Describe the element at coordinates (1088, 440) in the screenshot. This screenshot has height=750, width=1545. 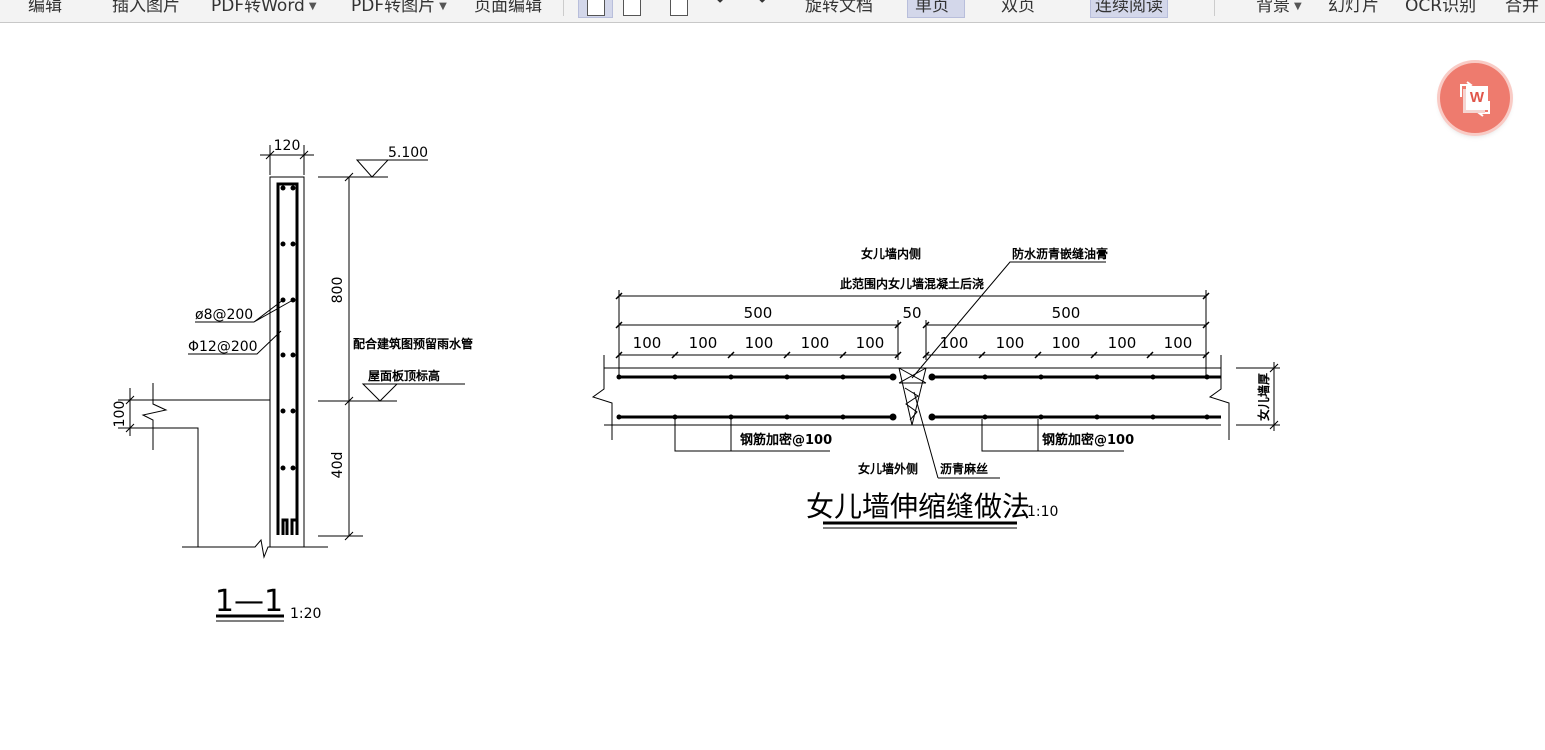
I see `dense-rebar-right: 钢筋加密@100` at that location.